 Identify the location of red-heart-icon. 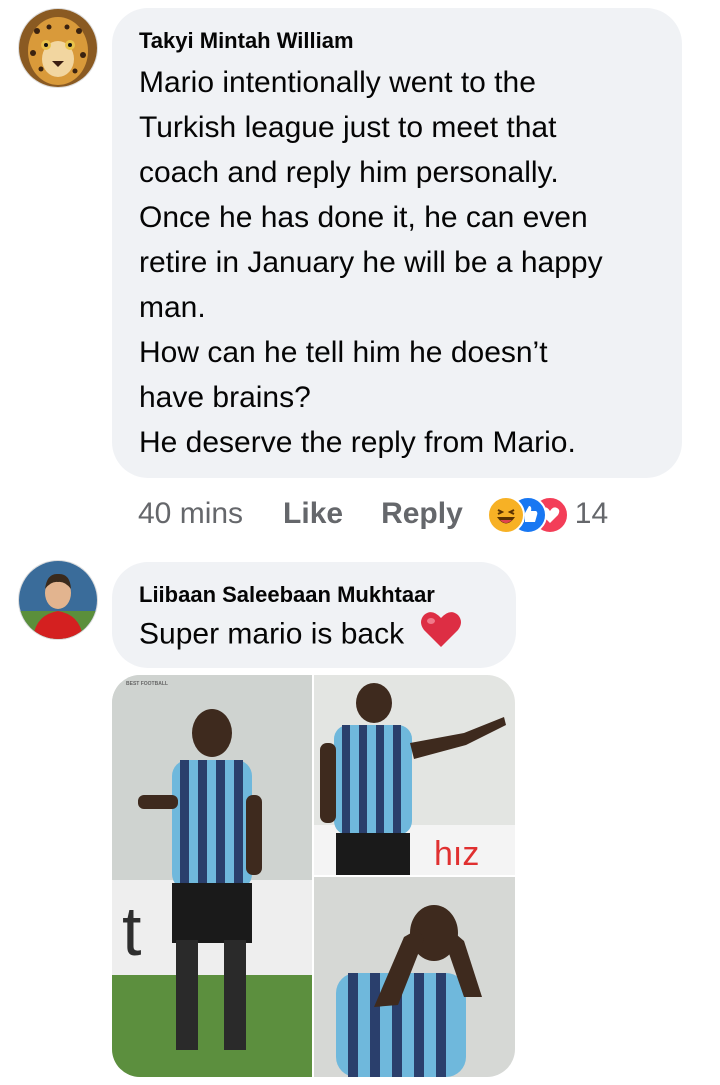
(441, 635).